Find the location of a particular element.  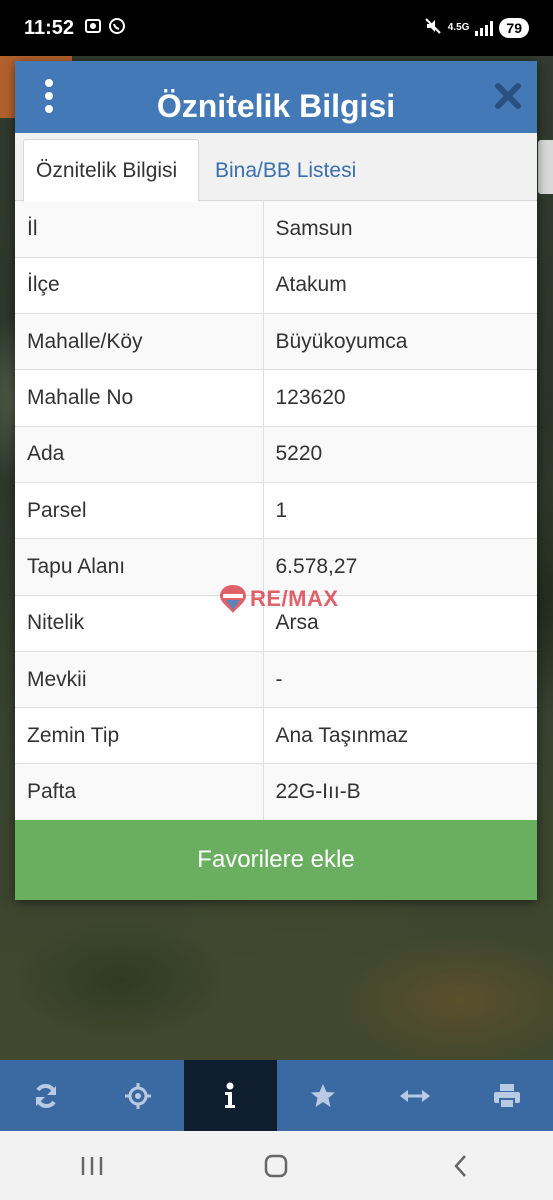

table-row: Mahalle No 123620 is located at coordinates (276, 398).